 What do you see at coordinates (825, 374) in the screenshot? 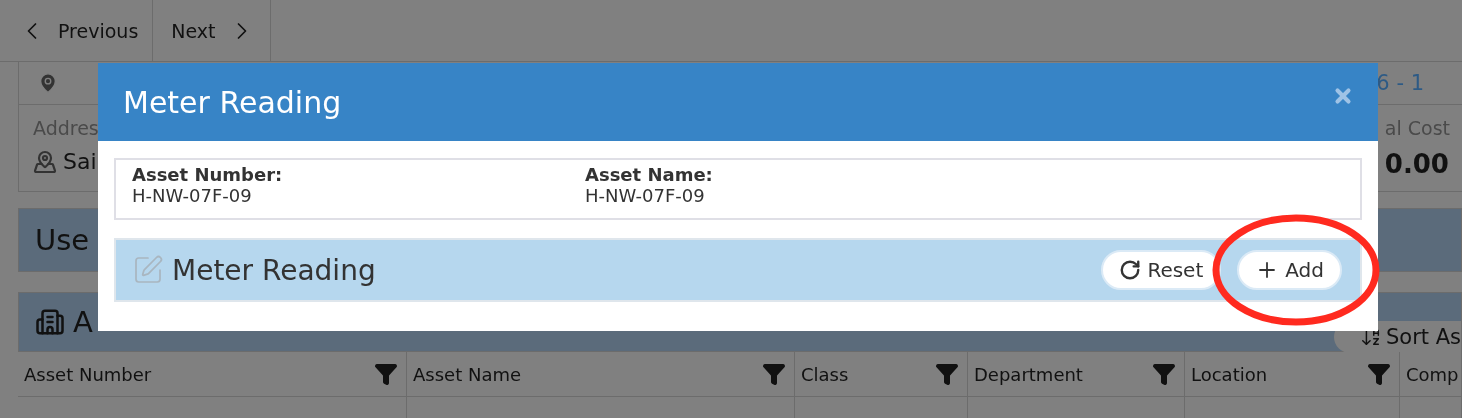
I see `column-header: Class` at bounding box center [825, 374].